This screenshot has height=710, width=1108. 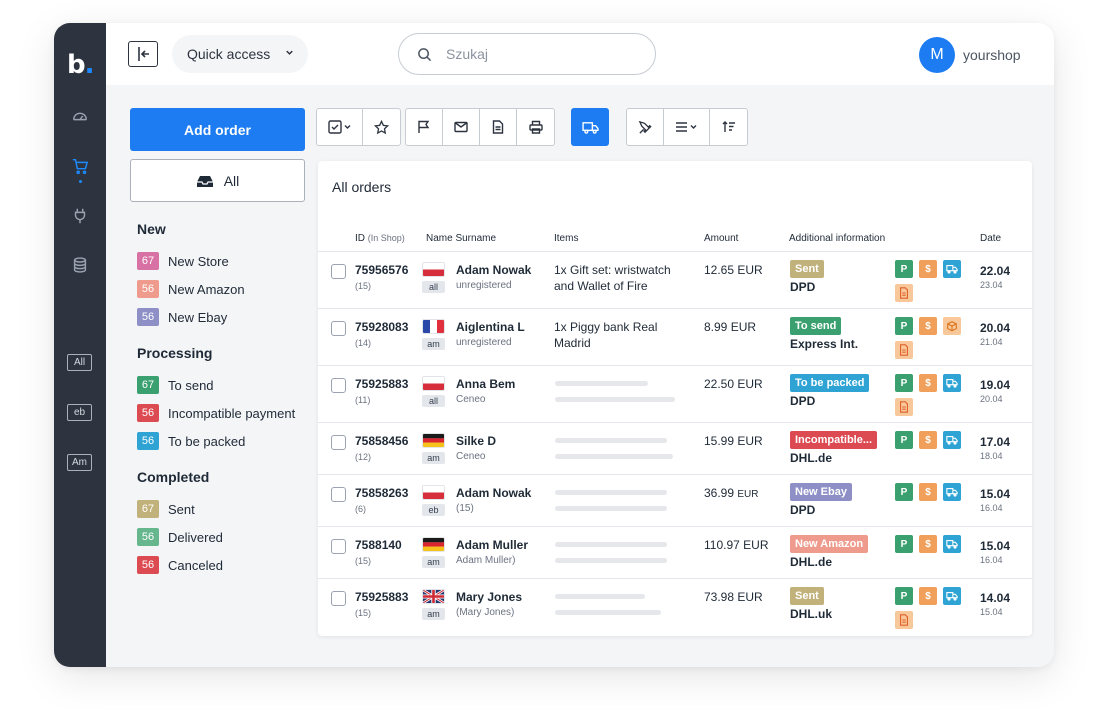 I want to click on shipping-button, so click(x=590, y=127).